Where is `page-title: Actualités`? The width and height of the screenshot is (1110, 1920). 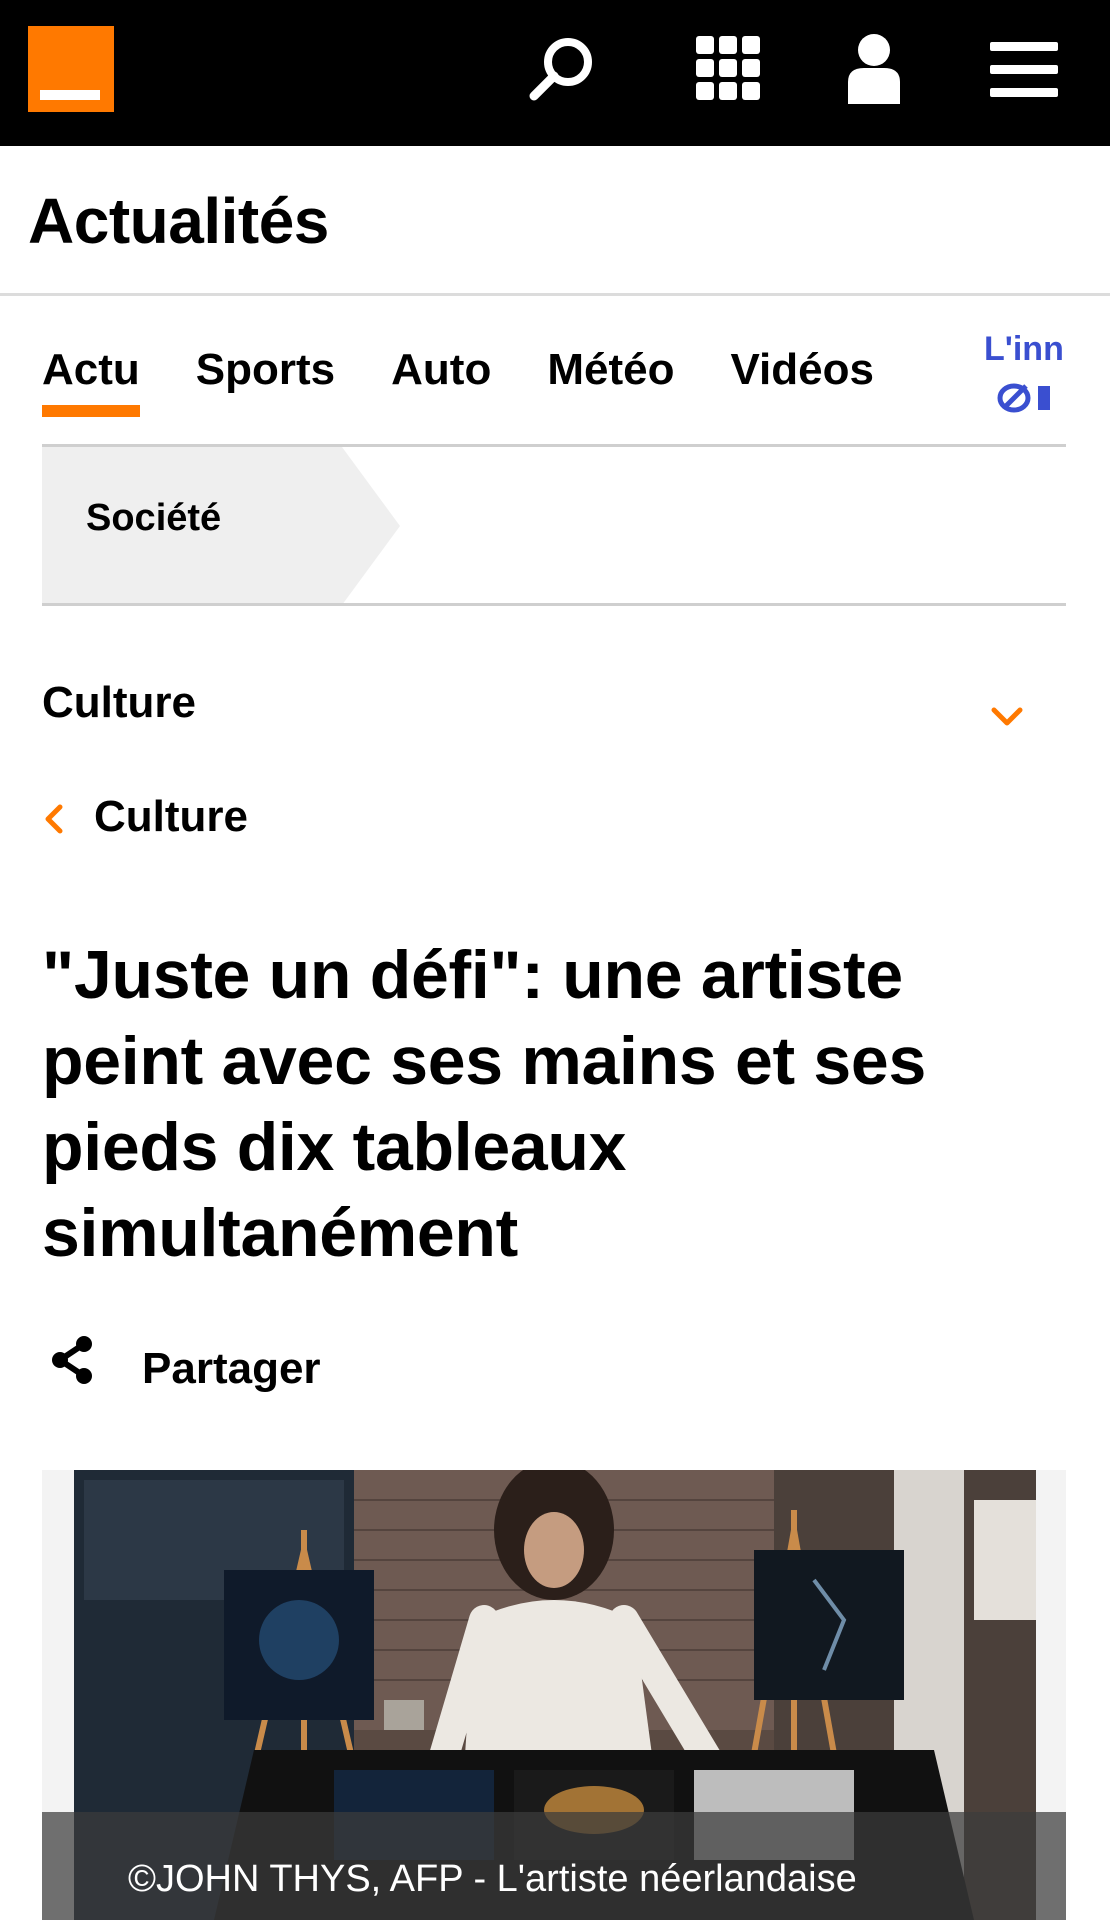 page-title: Actualités is located at coordinates (178, 221).